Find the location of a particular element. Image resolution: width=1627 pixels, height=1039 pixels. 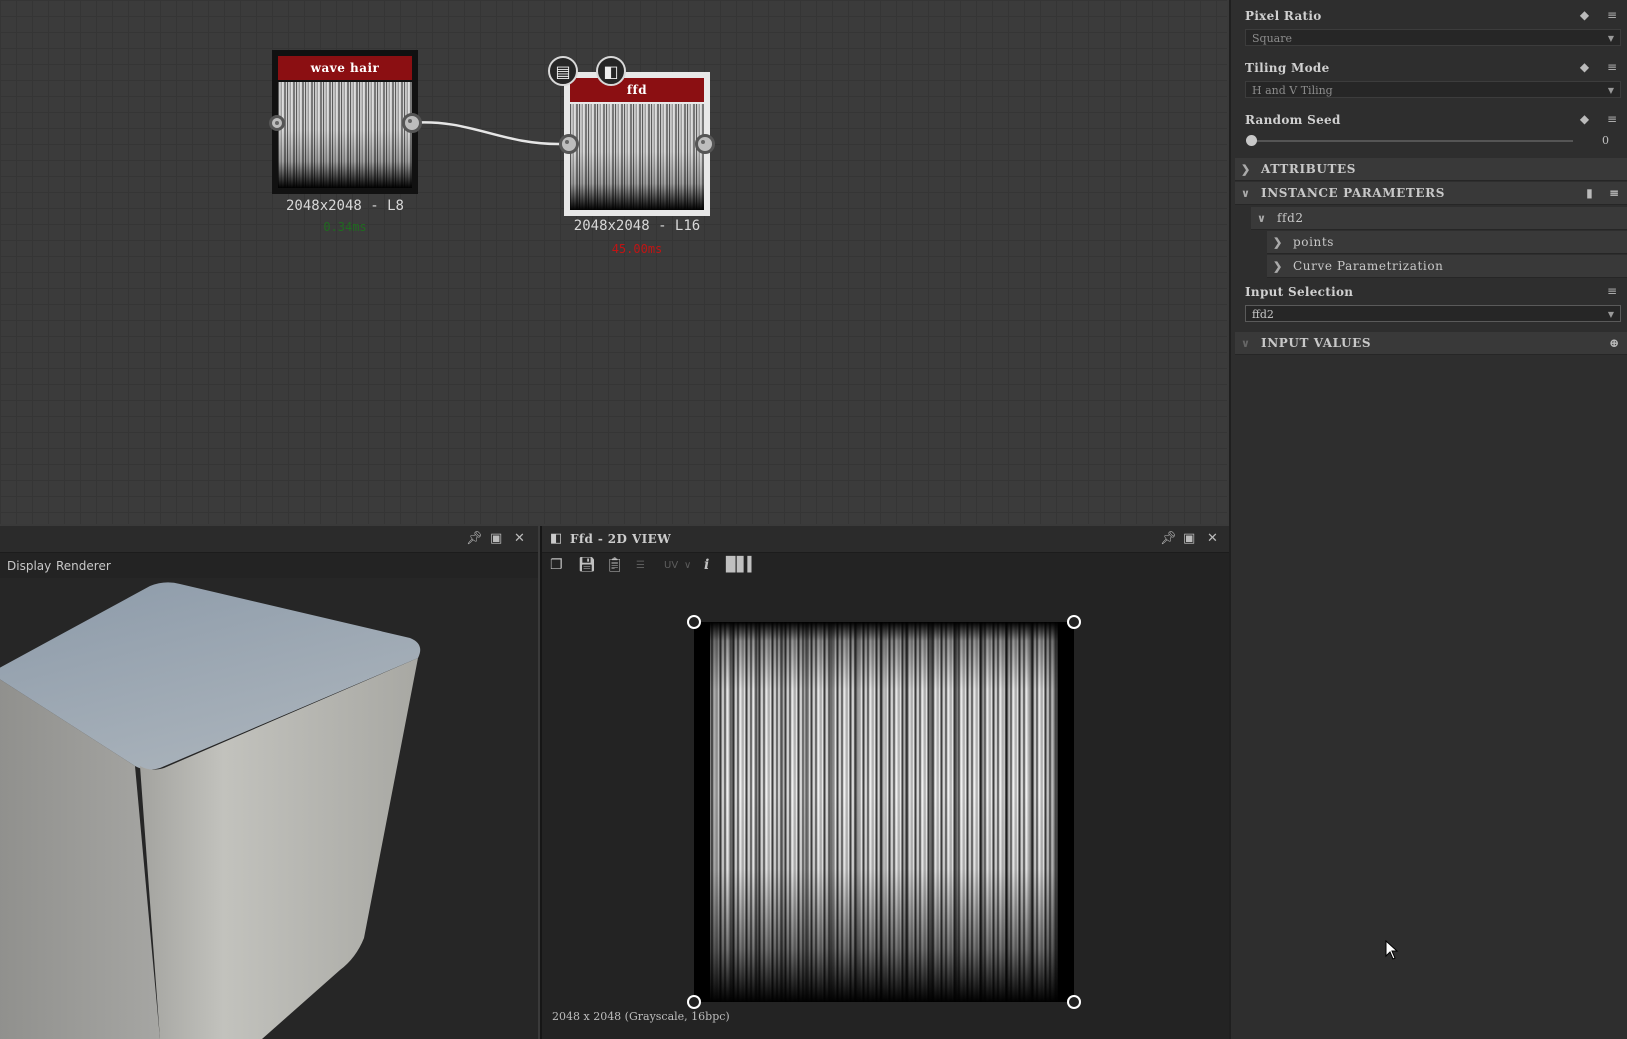

texture-edge-shade is located at coordinates (884, 812).